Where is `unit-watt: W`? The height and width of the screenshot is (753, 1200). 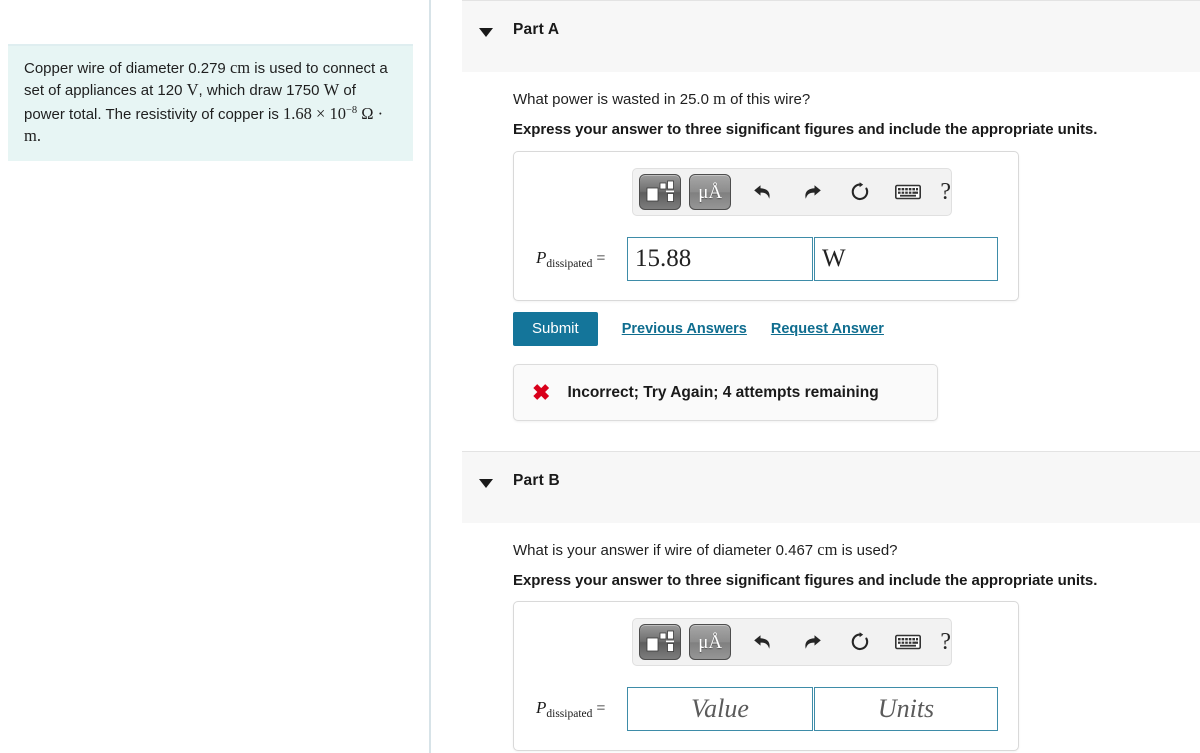
unit-watt: W is located at coordinates (331, 89).